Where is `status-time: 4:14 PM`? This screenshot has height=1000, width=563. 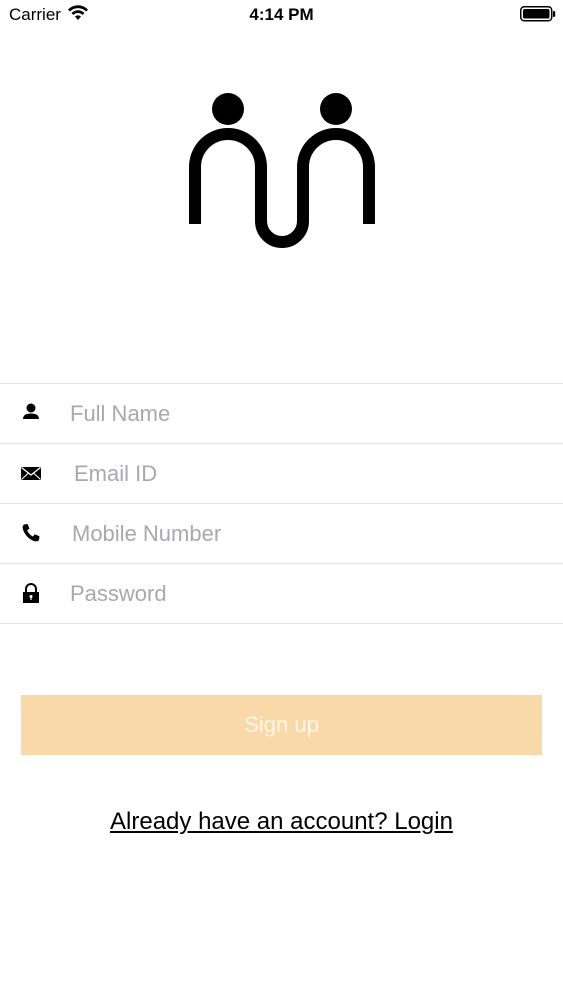 status-time: 4:14 PM is located at coordinates (281, 14).